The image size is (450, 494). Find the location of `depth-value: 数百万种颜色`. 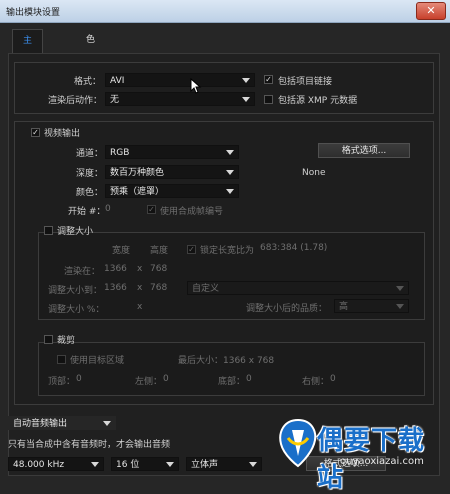

depth-value: 数百万种颜色 is located at coordinates (137, 173).